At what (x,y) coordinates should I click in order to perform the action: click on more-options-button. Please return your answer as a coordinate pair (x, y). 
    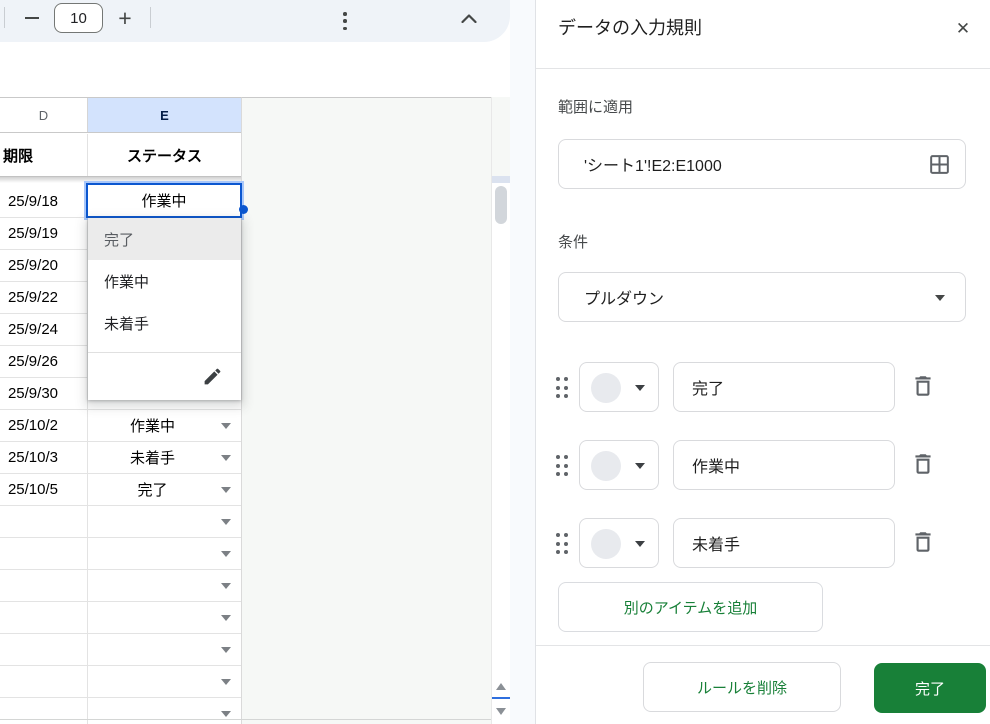
    Looking at the image, I should click on (256, 18).